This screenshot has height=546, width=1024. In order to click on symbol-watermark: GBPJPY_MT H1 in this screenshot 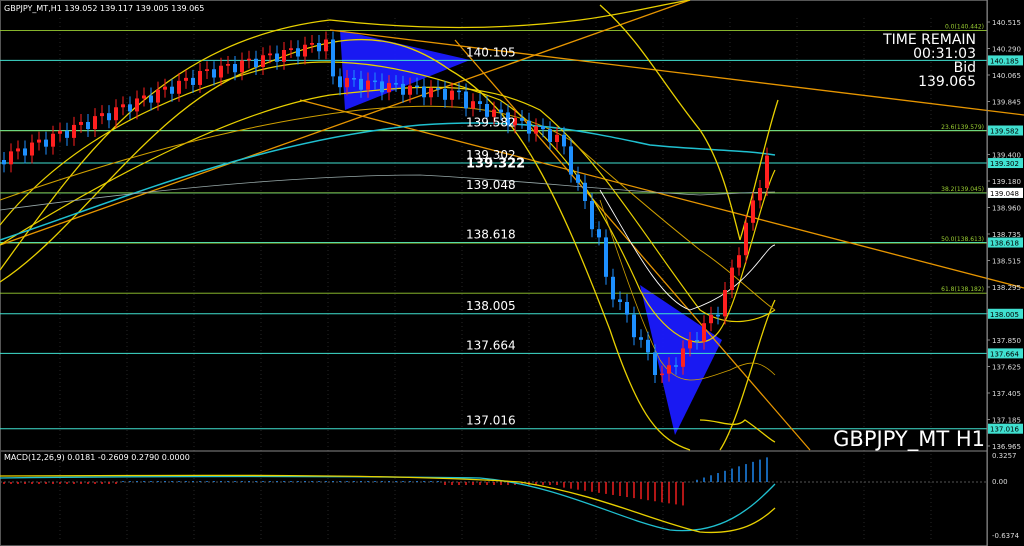, I will do `click(909, 439)`.